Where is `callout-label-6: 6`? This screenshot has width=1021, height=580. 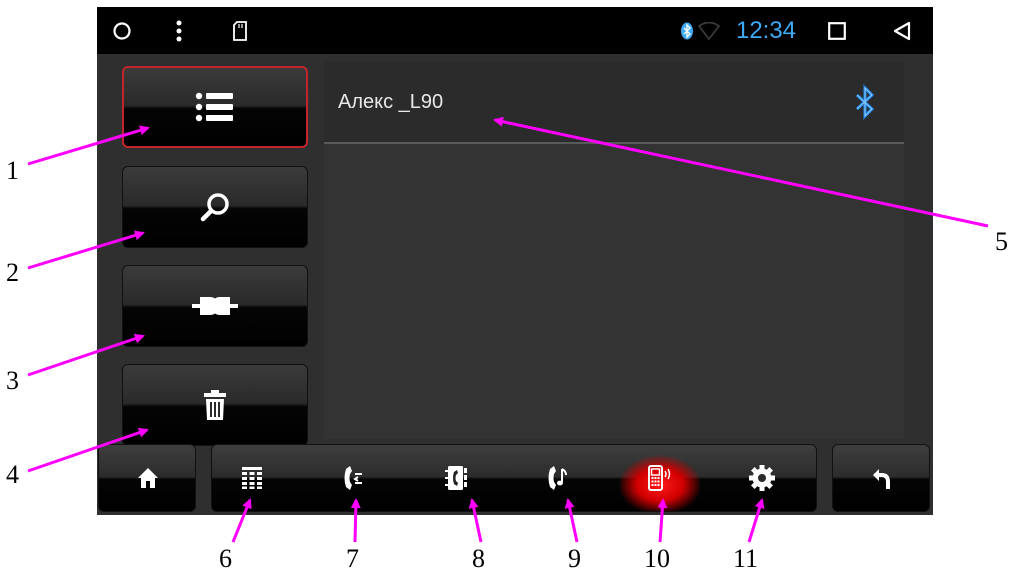 callout-label-6: 6 is located at coordinates (225, 558).